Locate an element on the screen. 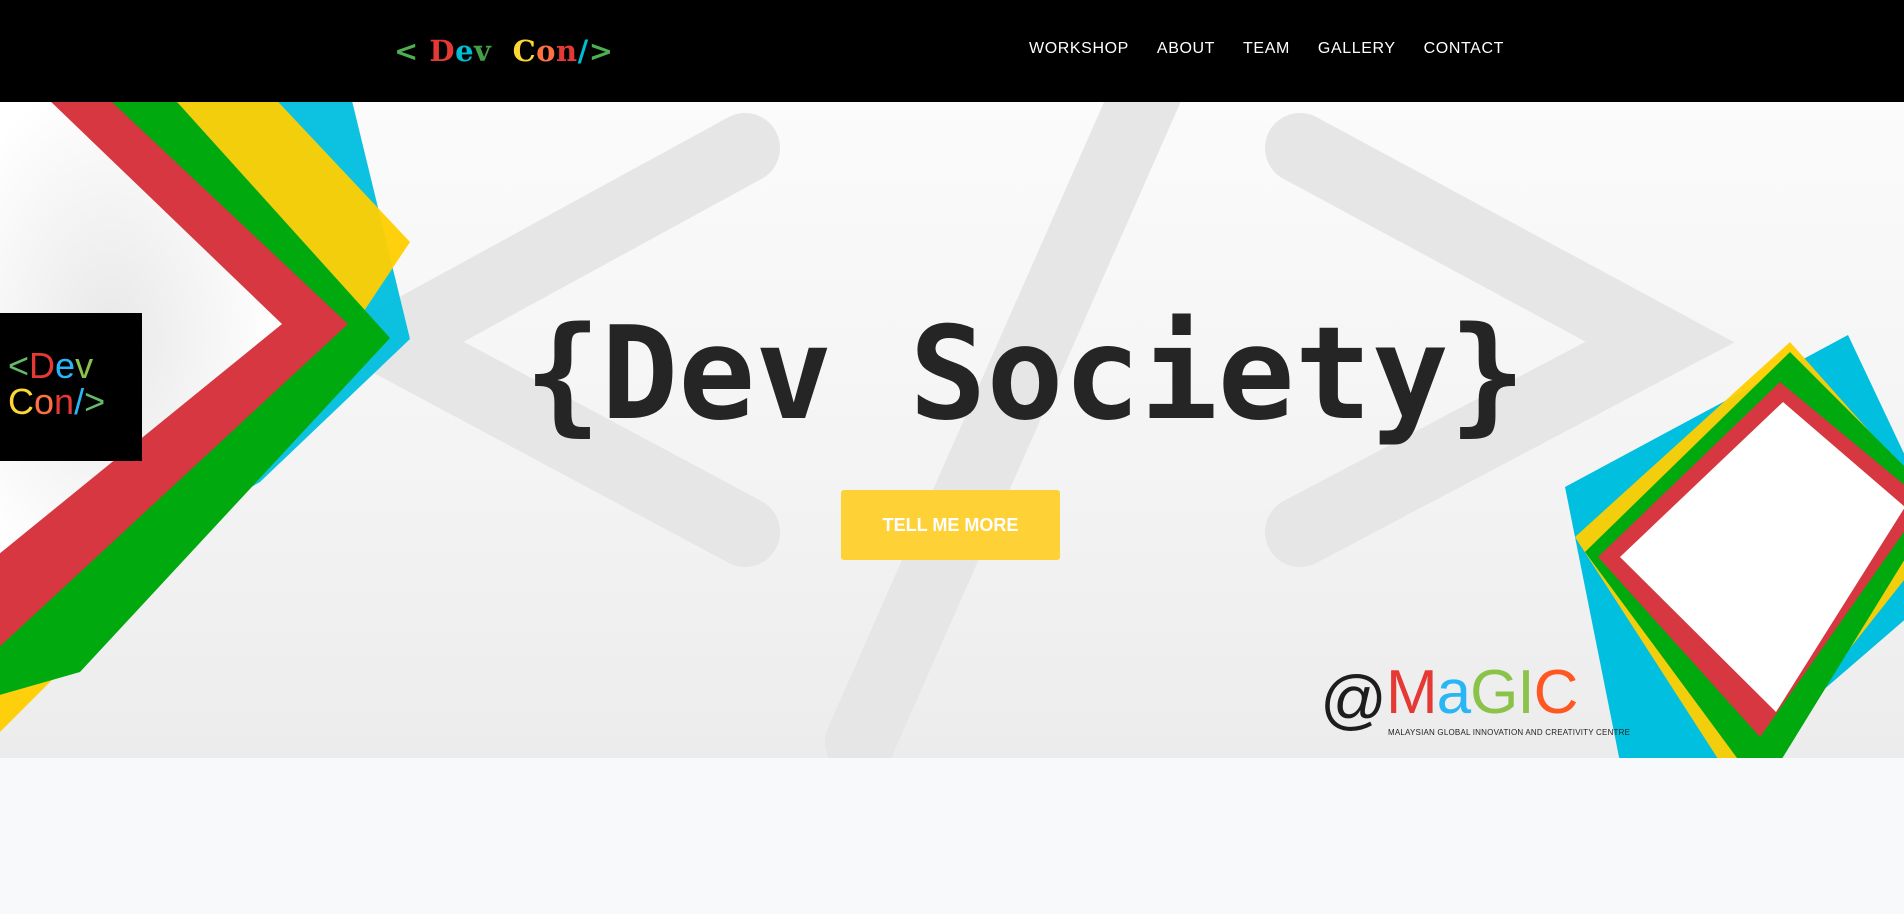 This screenshot has width=1904, height=914. nav-item-workshop: WORKSHOP is located at coordinates (1093, 49).